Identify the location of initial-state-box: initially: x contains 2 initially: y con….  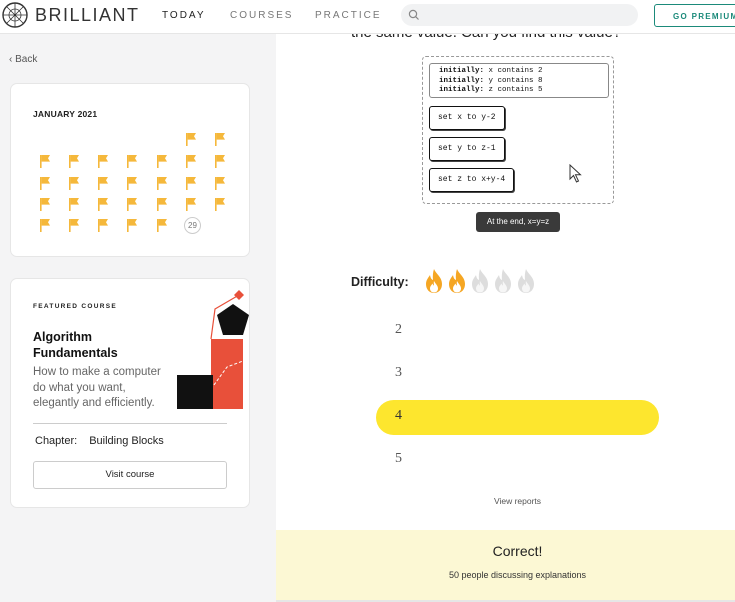
(519, 80).